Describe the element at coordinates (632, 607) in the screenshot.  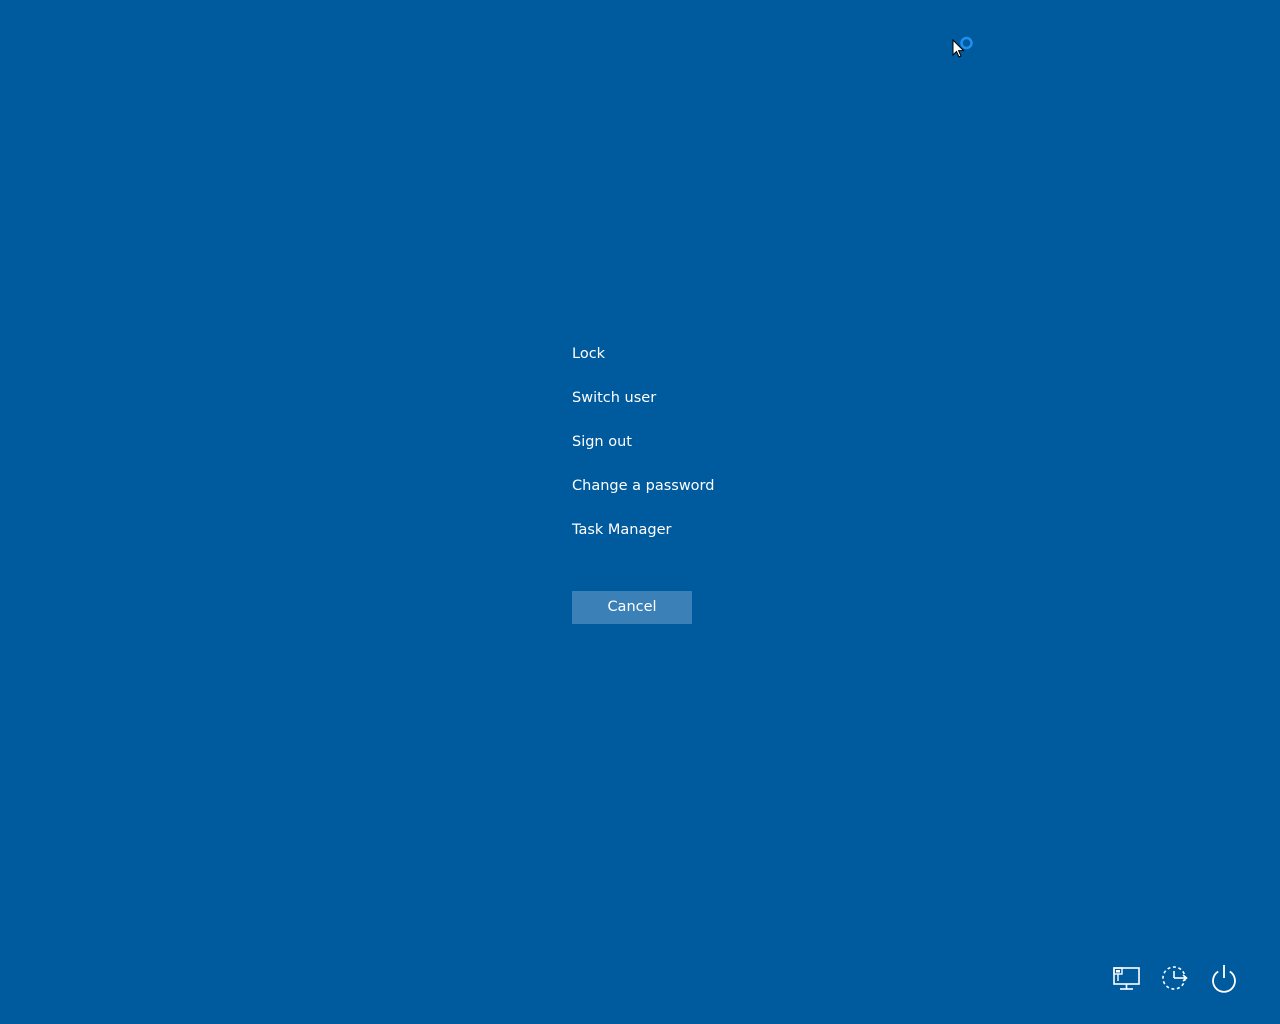
I see `cancel-button: Cancel` at that location.